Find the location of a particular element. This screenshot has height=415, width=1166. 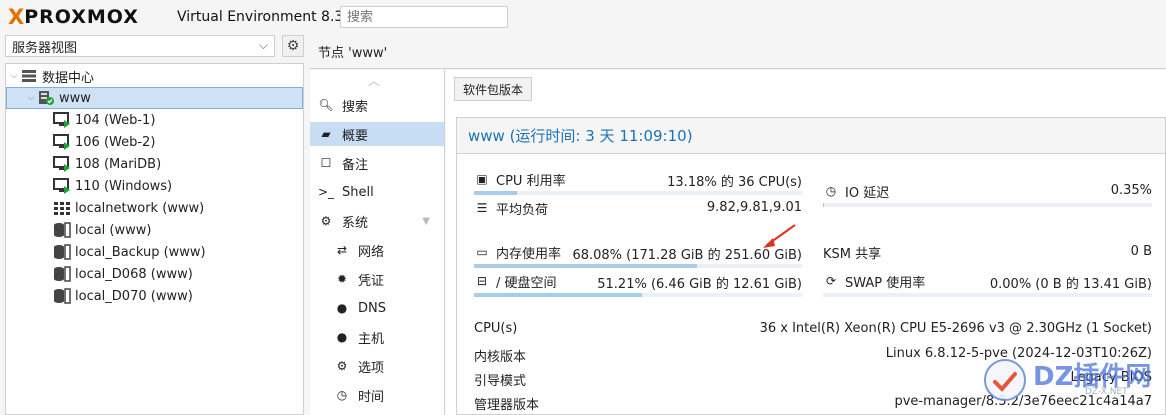

note-icon: ☐ is located at coordinates (326, 163).